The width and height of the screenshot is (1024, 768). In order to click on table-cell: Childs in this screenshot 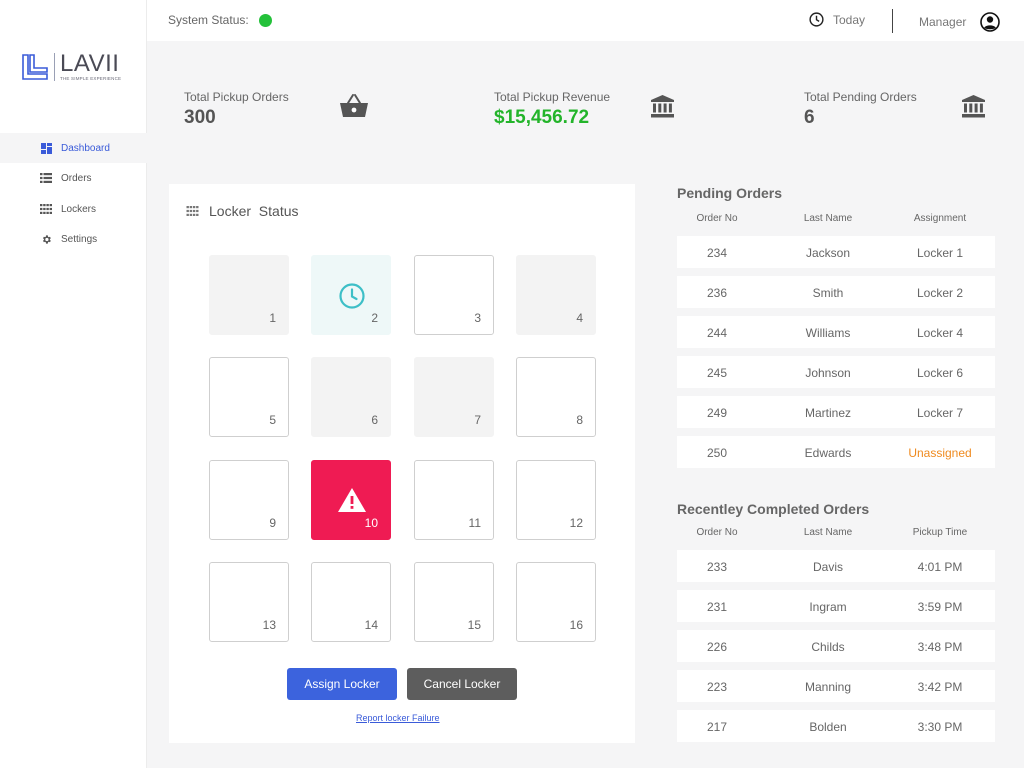, I will do `click(828, 647)`.